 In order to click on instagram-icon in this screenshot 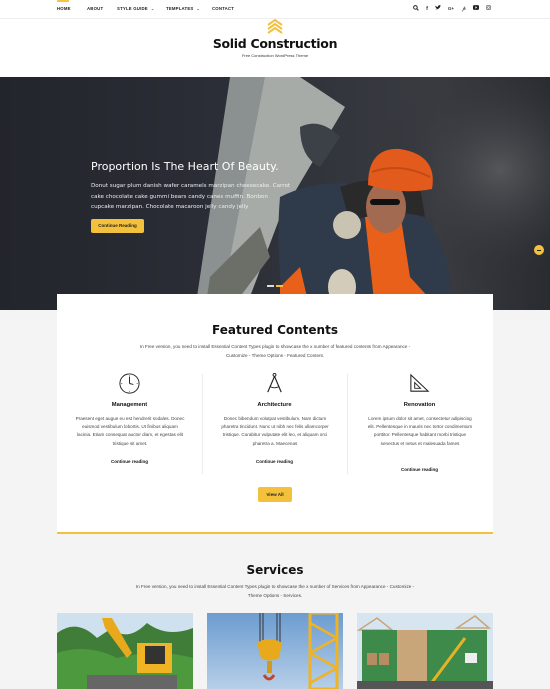, I will do `click(488, 9)`.